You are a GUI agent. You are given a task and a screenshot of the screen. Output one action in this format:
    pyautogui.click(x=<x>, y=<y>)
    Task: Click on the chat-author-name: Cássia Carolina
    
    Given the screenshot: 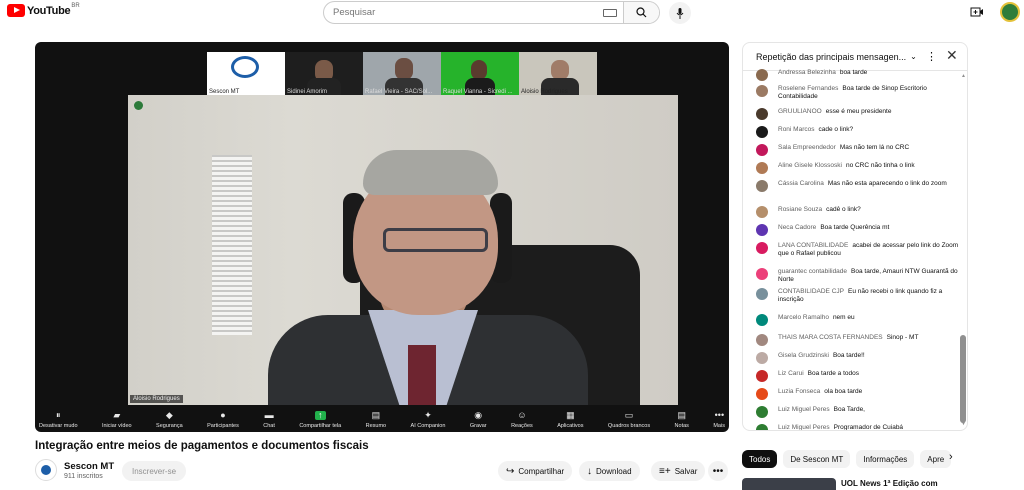 What is the action you would take?
    pyautogui.click(x=801, y=183)
    